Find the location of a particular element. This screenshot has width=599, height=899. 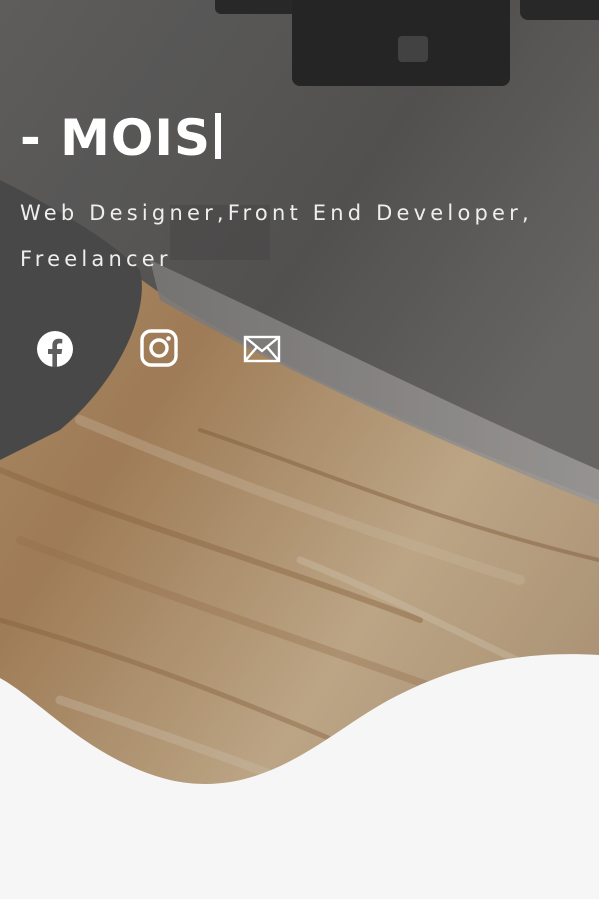

instagram-link is located at coordinates (158, 348).